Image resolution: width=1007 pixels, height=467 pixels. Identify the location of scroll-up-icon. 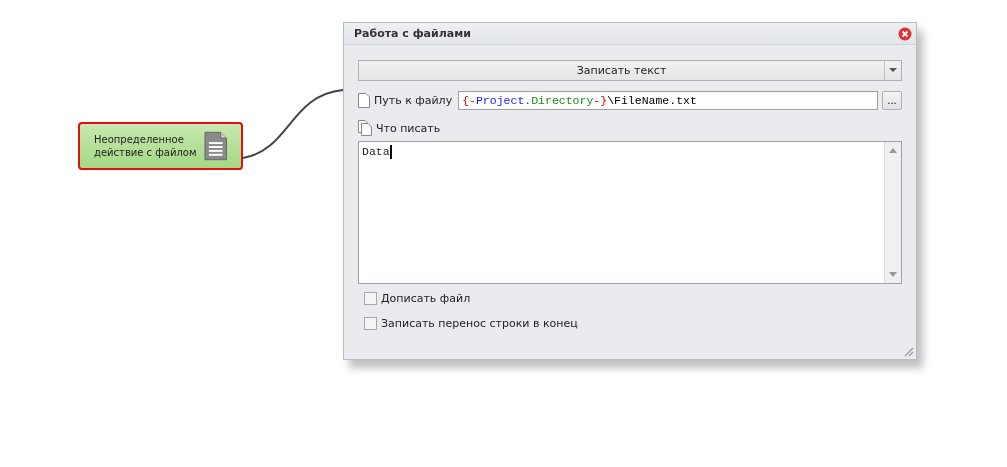
(893, 150).